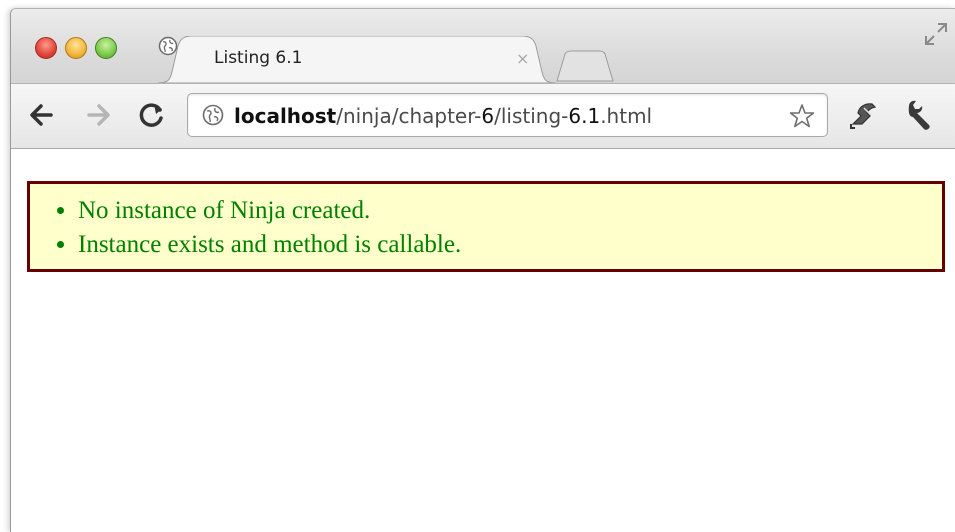 Image resolution: width=955 pixels, height=532 pixels. What do you see at coordinates (584, 116) in the screenshot?
I see `url-file-number: 6.1` at bounding box center [584, 116].